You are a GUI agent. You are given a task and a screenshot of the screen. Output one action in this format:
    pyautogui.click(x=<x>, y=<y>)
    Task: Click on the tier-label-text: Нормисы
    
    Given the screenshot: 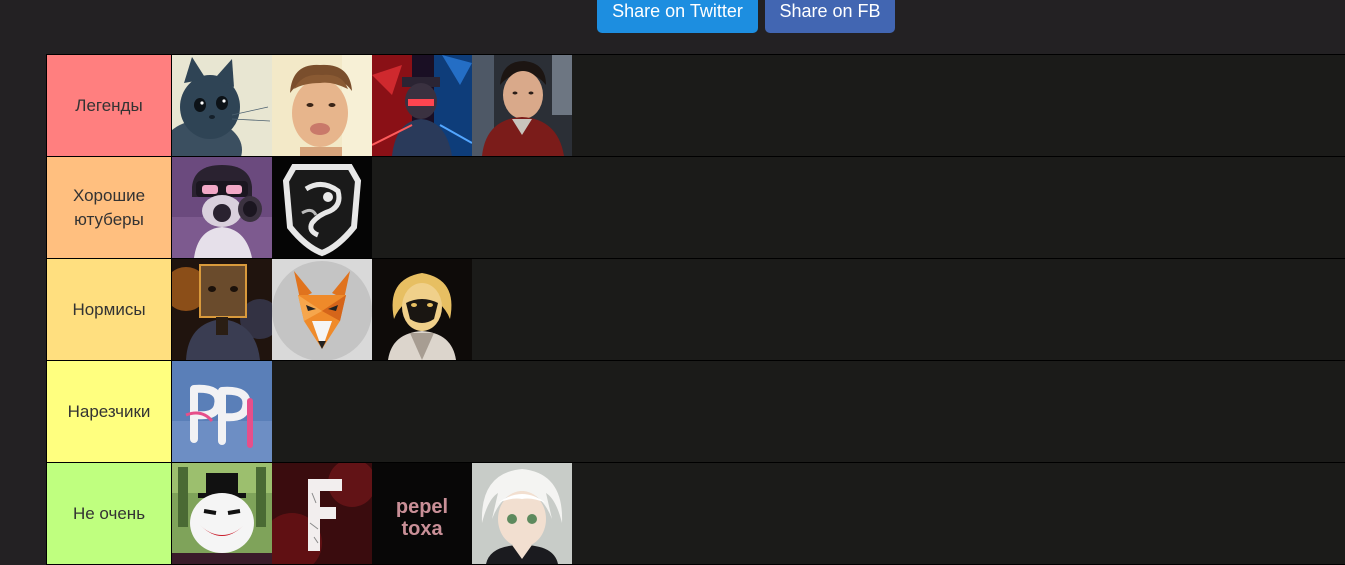 What is the action you would take?
    pyautogui.click(x=109, y=309)
    